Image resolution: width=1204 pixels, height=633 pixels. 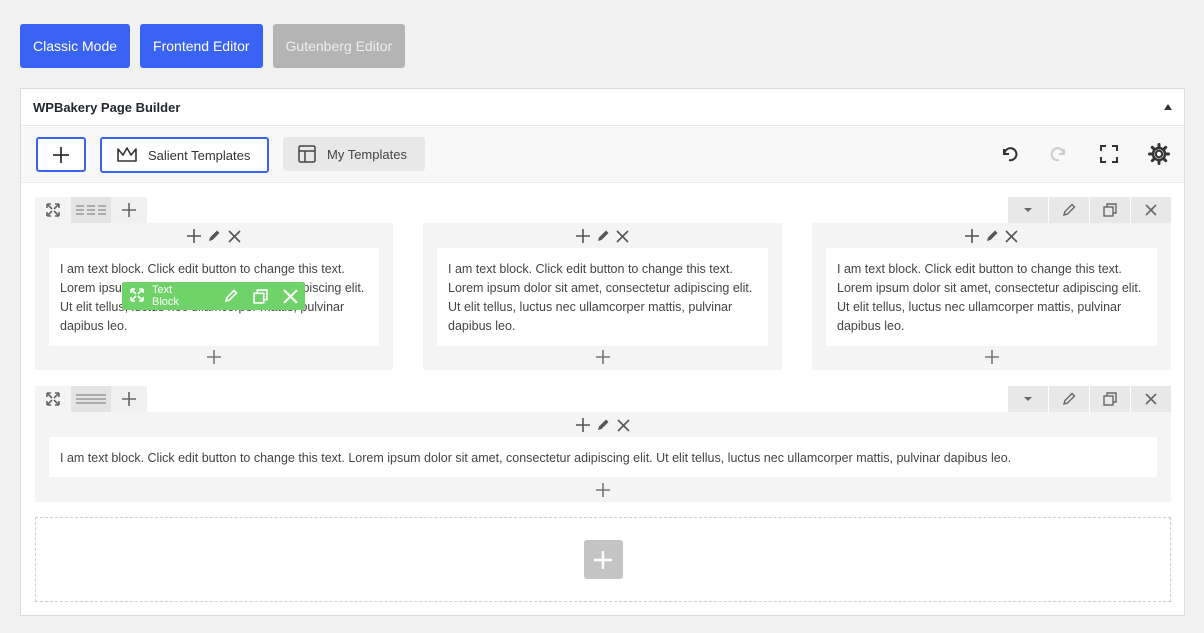 I want to click on gutenberg-editor-button: Gutenberg Editor, so click(x=339, y=46).